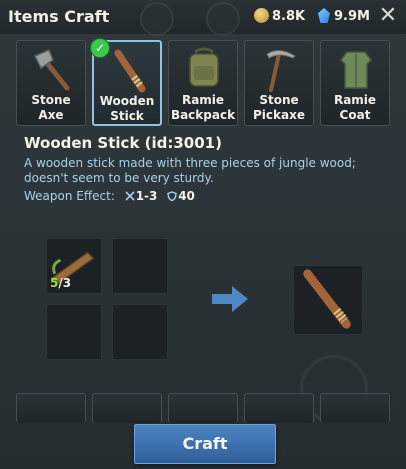 The image size is (406, 469). I want to click on gem-counter: 9.9M, so click(344, 16).